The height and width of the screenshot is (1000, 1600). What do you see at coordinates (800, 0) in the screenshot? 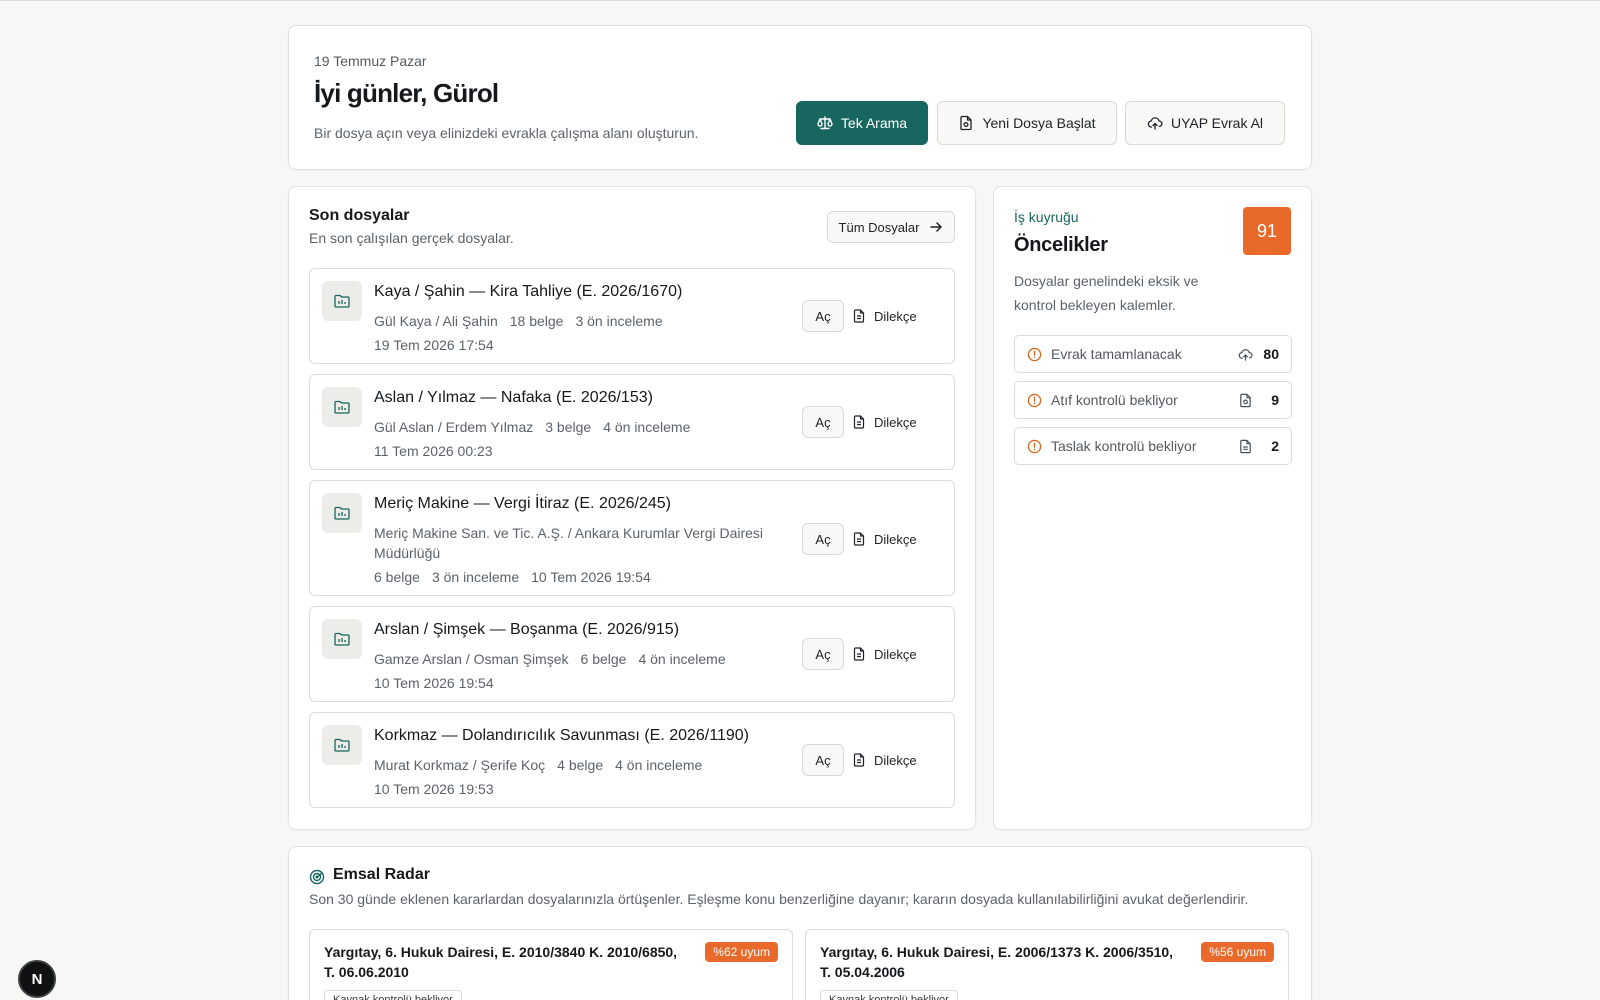
I see `top-divider` at bounding box center [800, 0].